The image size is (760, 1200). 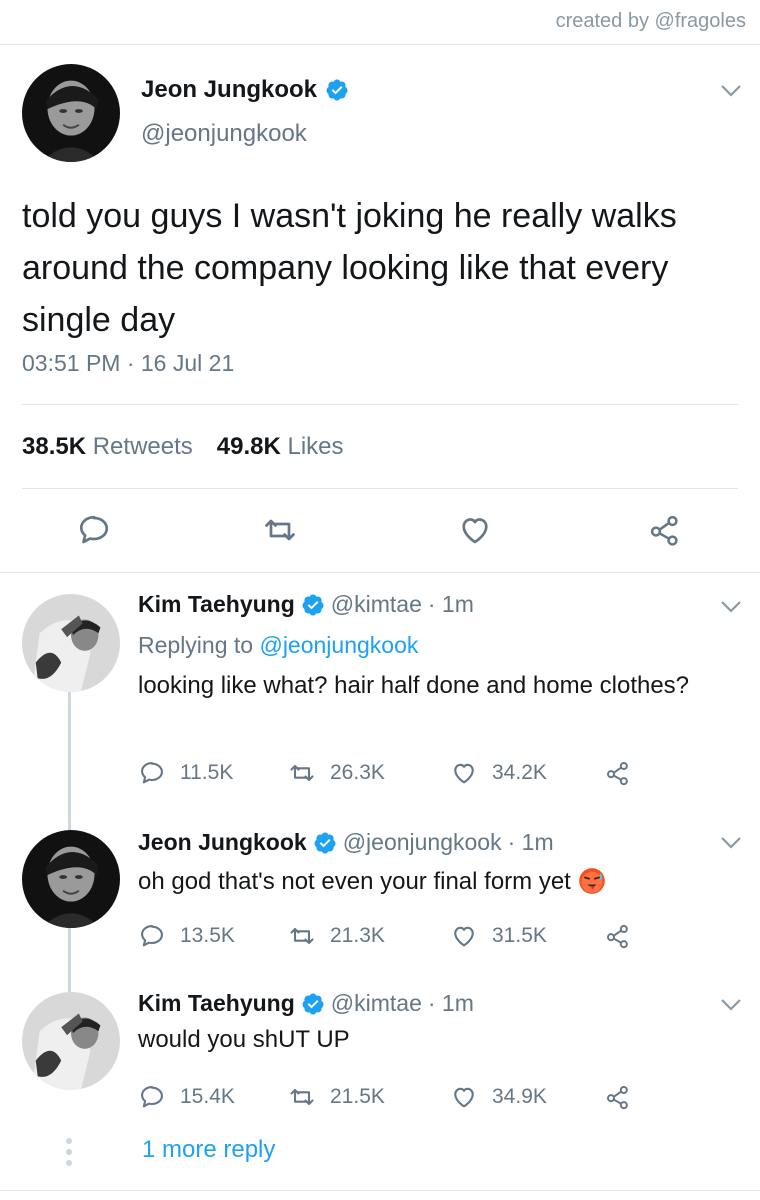 I want to click on retweet-button: 26.3K, so click(x=336, y=773).